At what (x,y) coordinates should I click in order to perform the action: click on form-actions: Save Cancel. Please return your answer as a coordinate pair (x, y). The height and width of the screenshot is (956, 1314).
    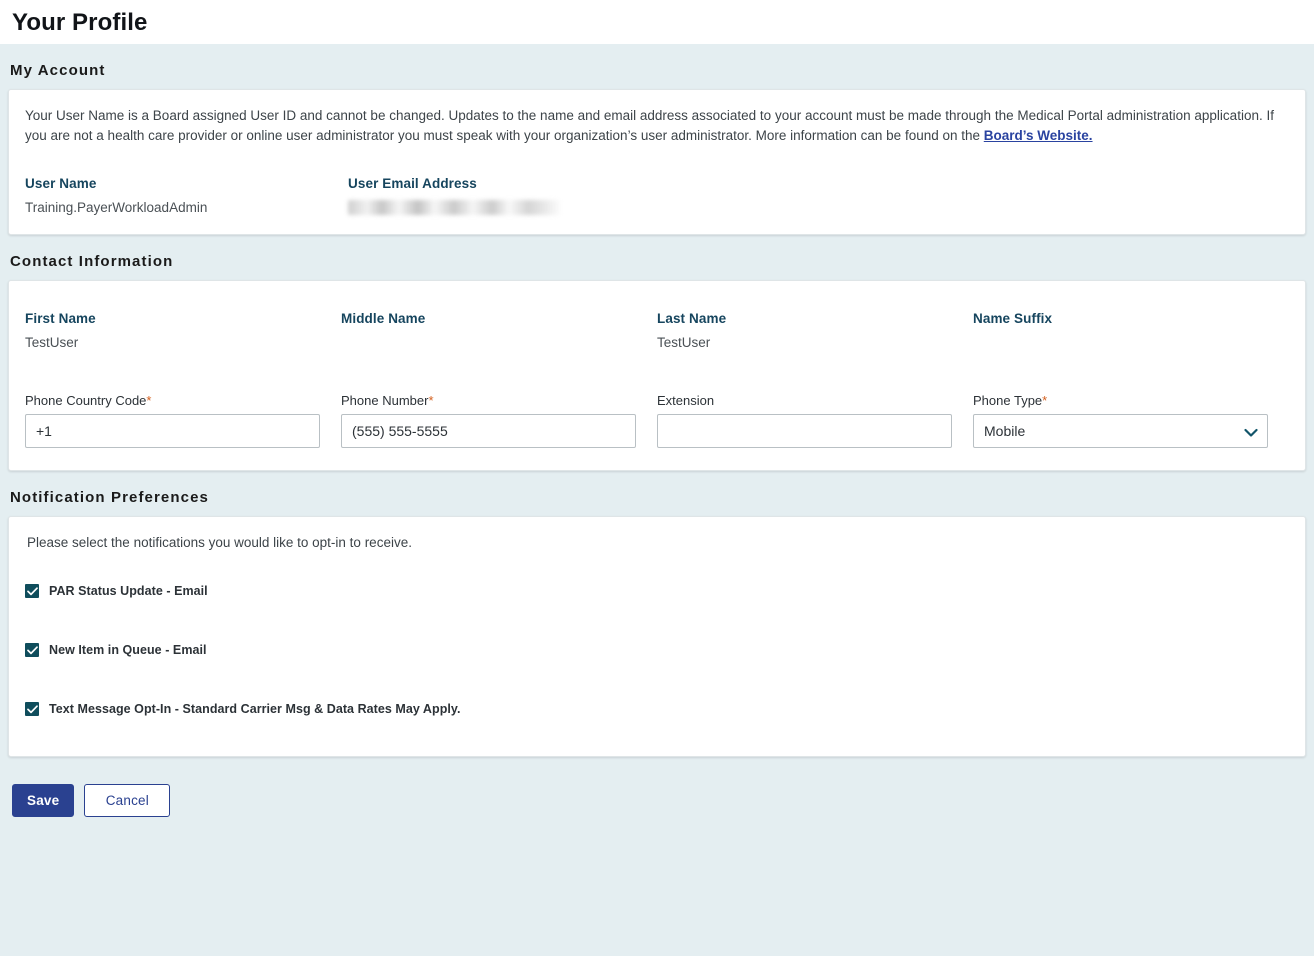
    Looking at the image, I should click on (657, 787).